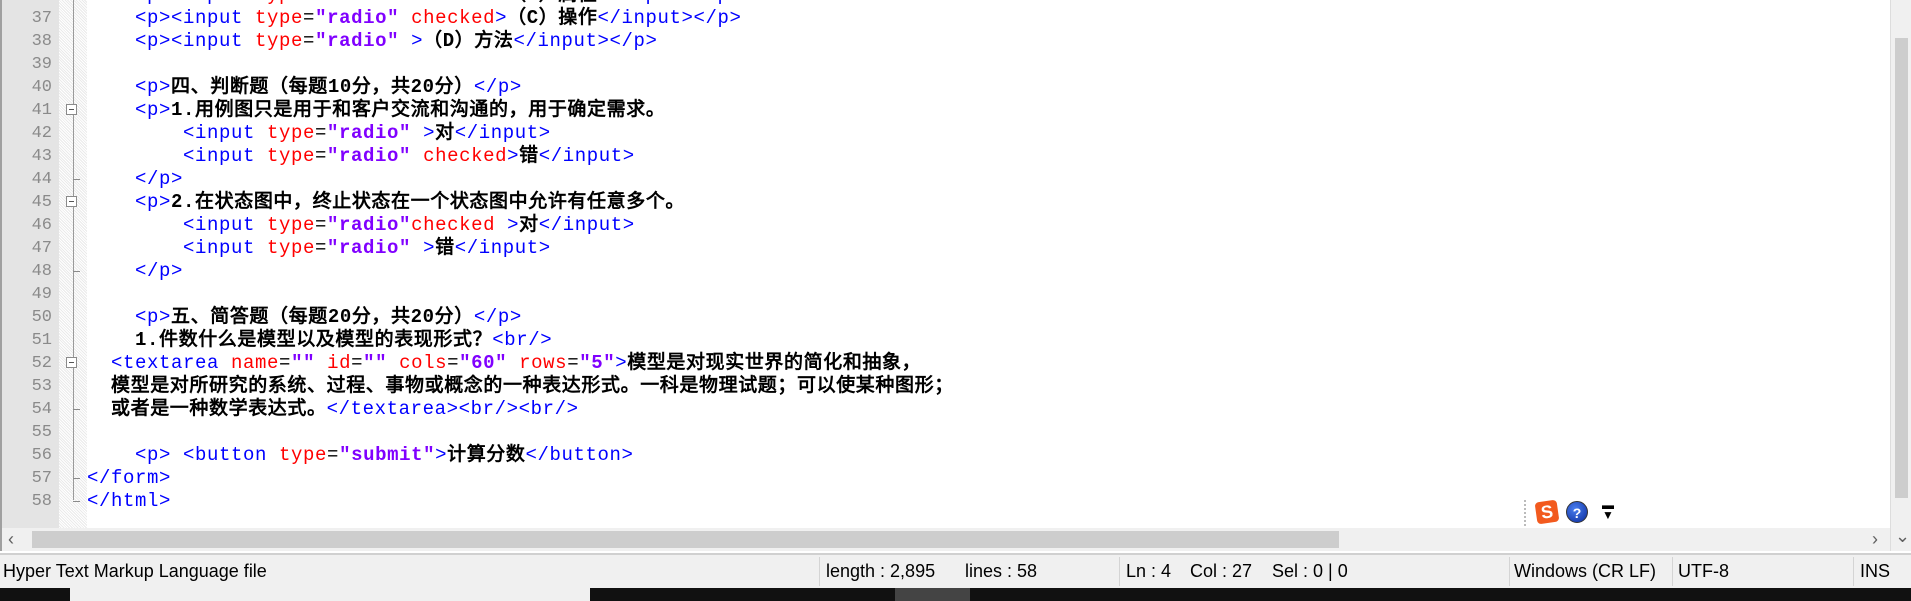 The image size is (1911, 601). I want to click on toolbar-grip, so click(1526, 513).